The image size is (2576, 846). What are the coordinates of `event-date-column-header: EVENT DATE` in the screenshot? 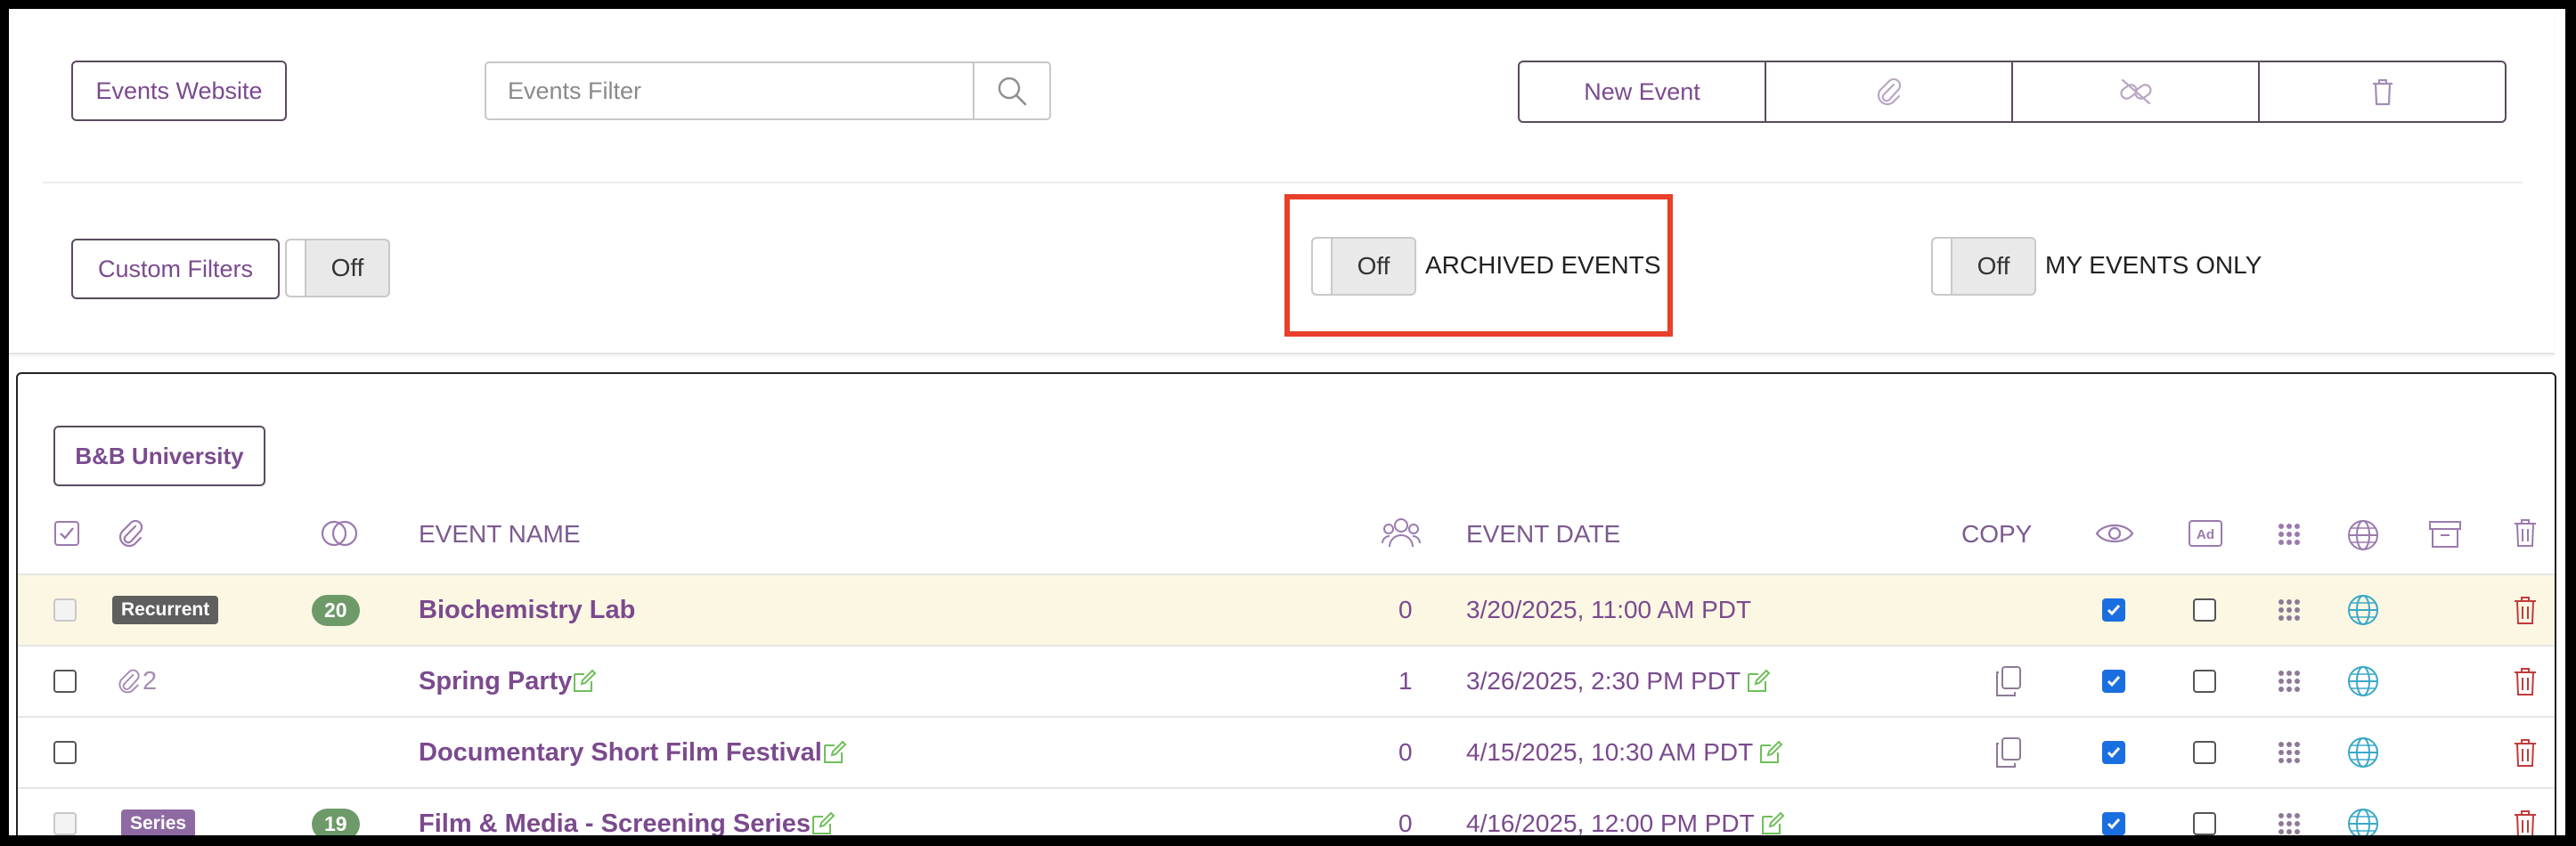 It's located at (1543, 534).